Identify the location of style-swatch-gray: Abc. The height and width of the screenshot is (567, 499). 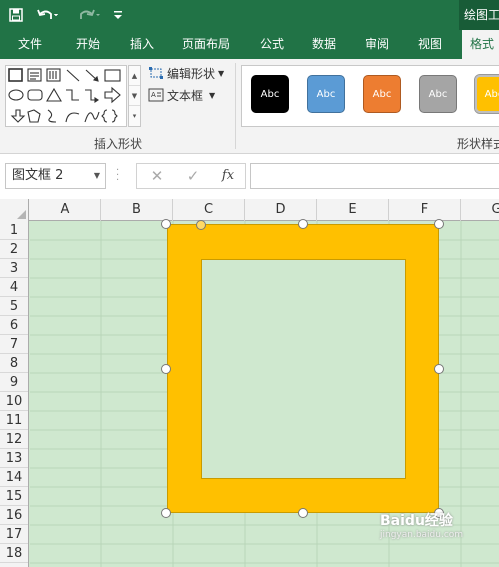
(438, 94).